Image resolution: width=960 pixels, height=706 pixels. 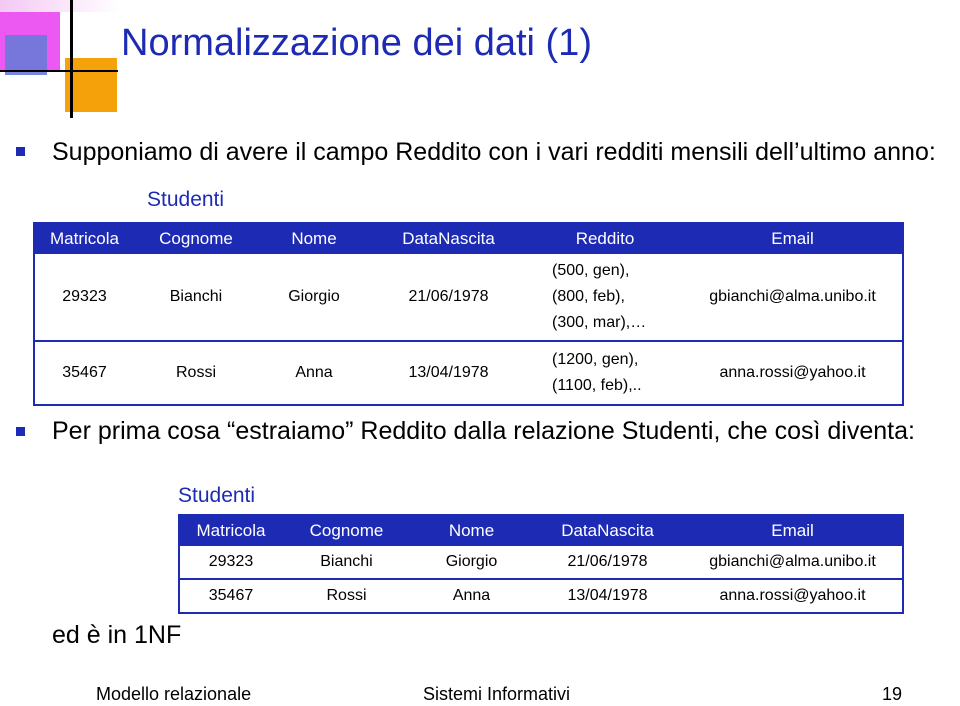 I want to click on footer-left: Modello relazionale, so click(x=174, y=694).